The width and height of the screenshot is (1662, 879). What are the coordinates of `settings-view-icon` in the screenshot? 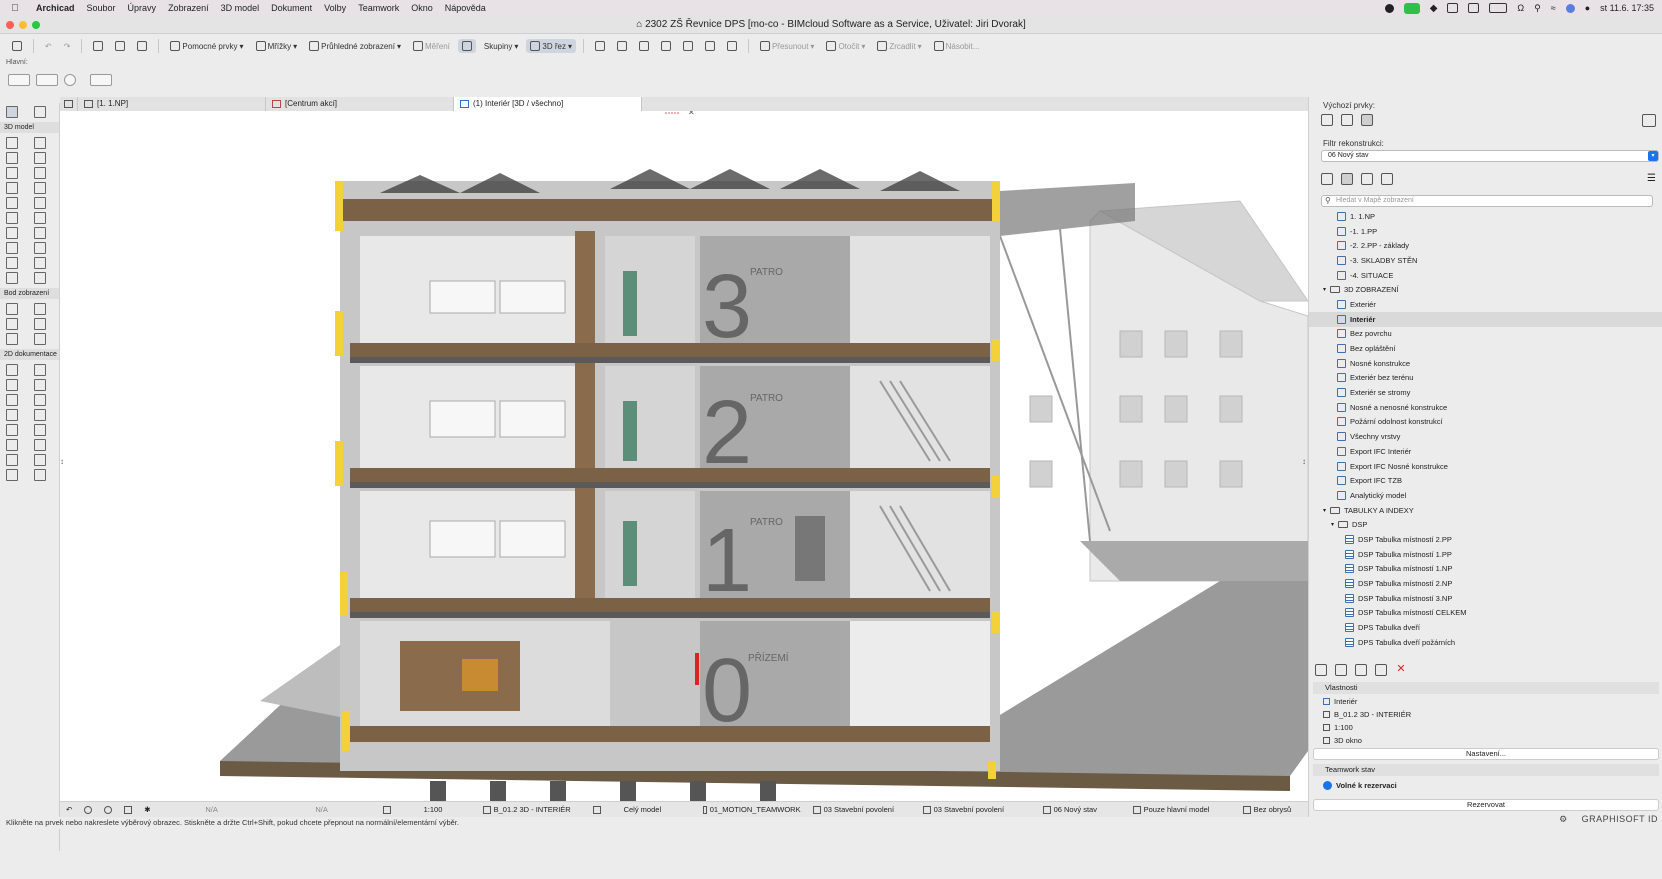 It's located at (1381, 670).